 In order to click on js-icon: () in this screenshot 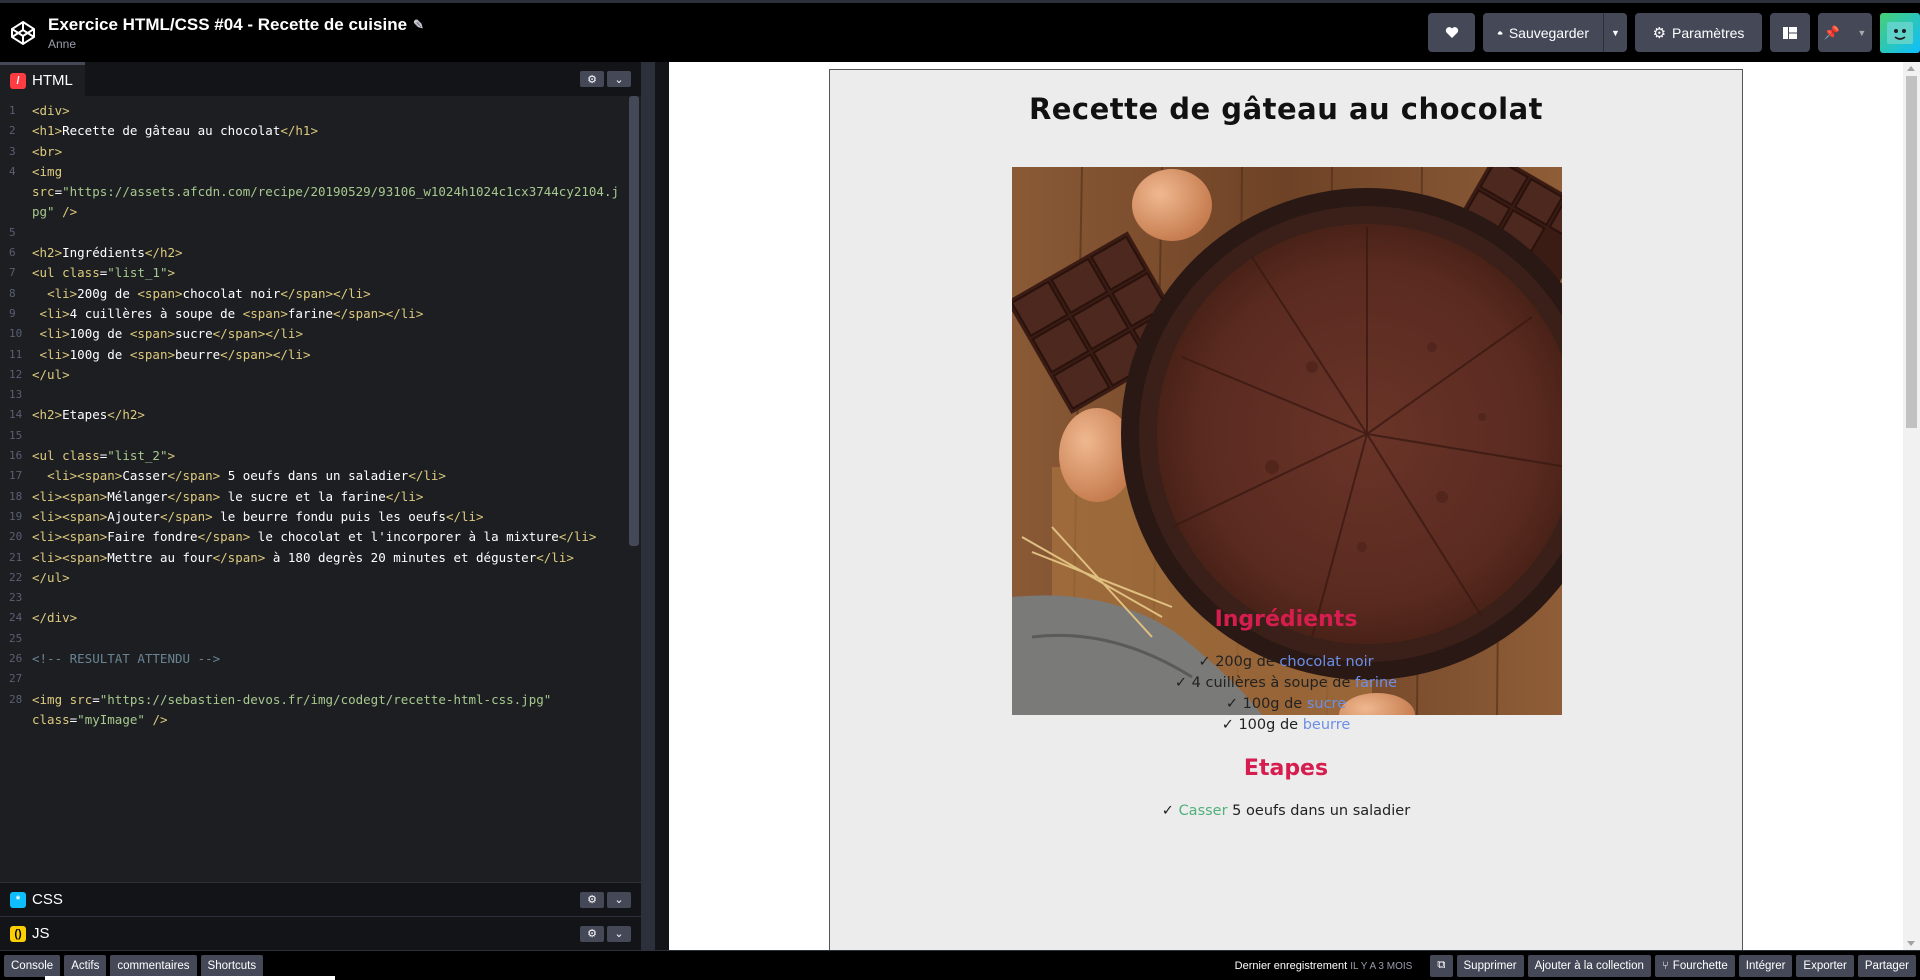, I will do `click(18, 933)`.